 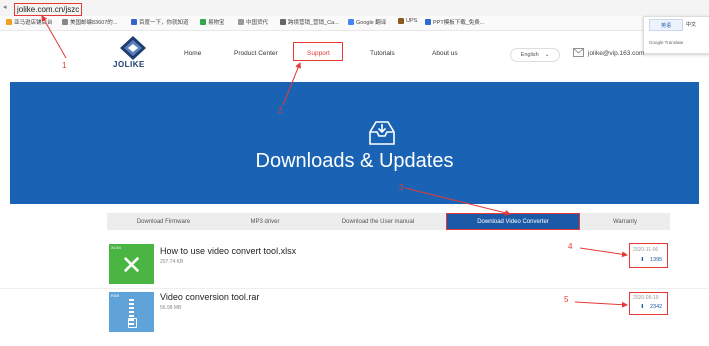 What do you see at coordinates (570, 246) in the screenshot?
I see `annotation-label: 4` at bounding box center [570, 246].